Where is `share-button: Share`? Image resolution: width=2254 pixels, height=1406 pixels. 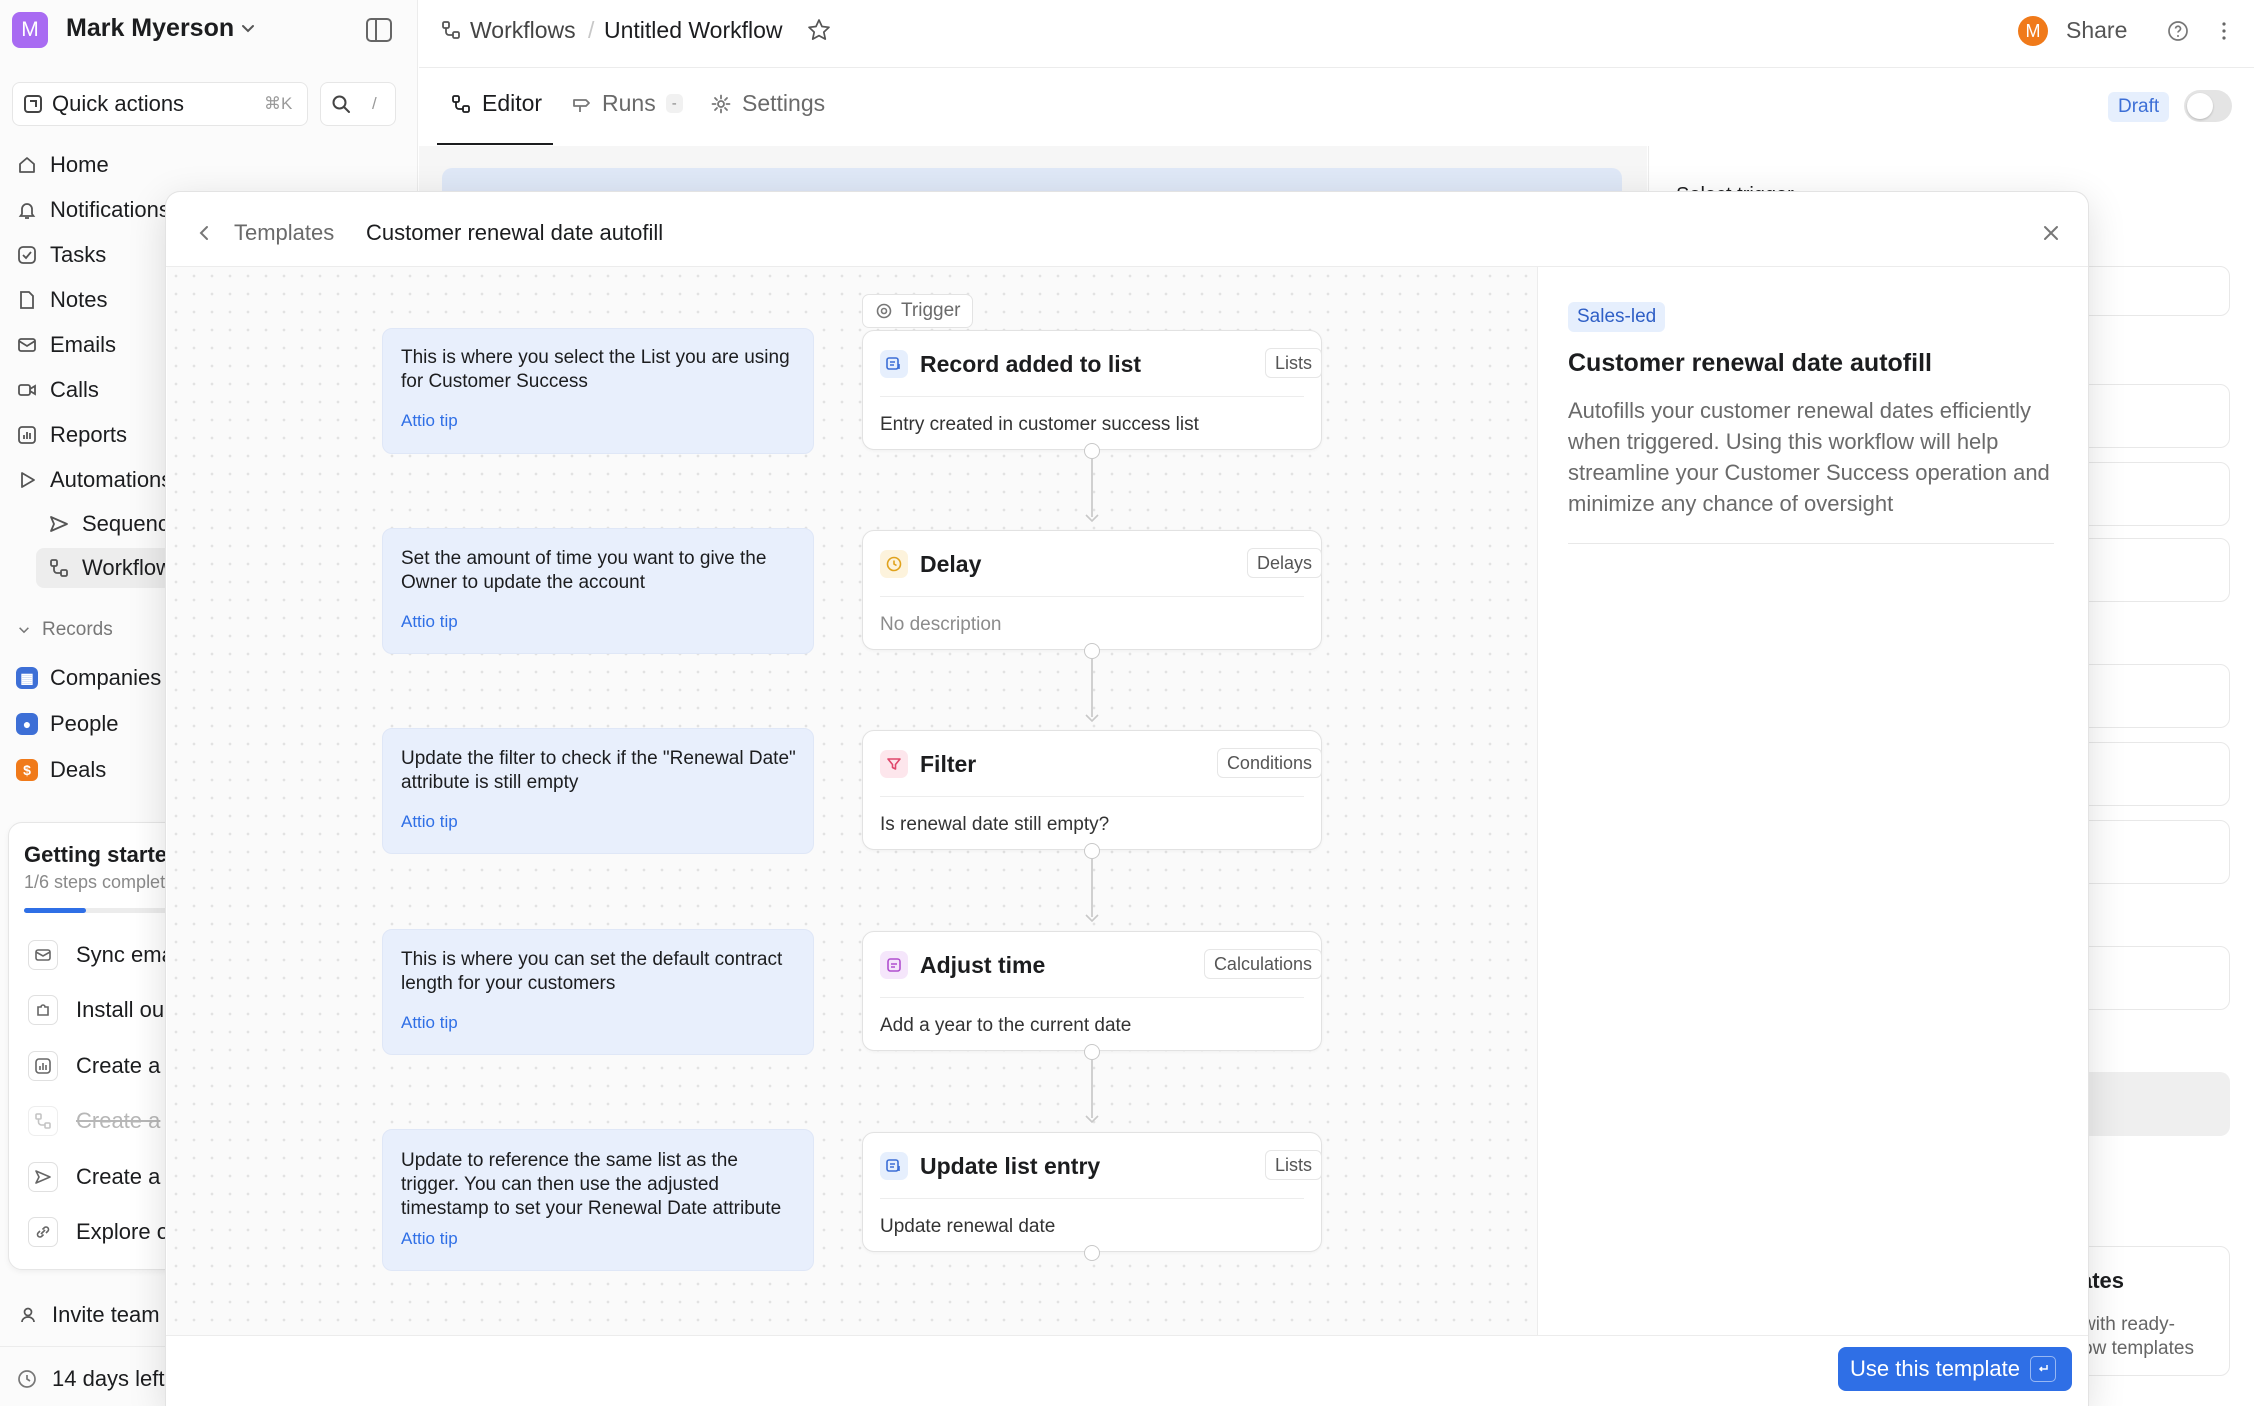
share-button: Share is located at coordinates (2096, 30).